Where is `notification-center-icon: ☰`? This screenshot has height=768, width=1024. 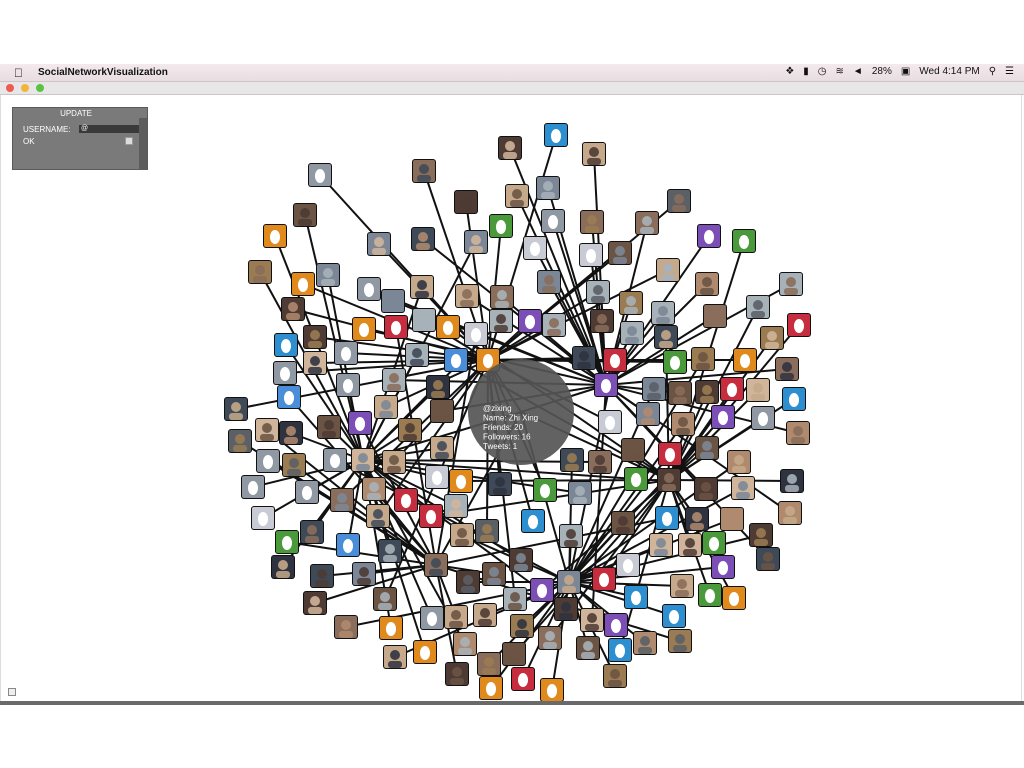
notification-center-icon: ☰ is located at coordinates (1009, 71).